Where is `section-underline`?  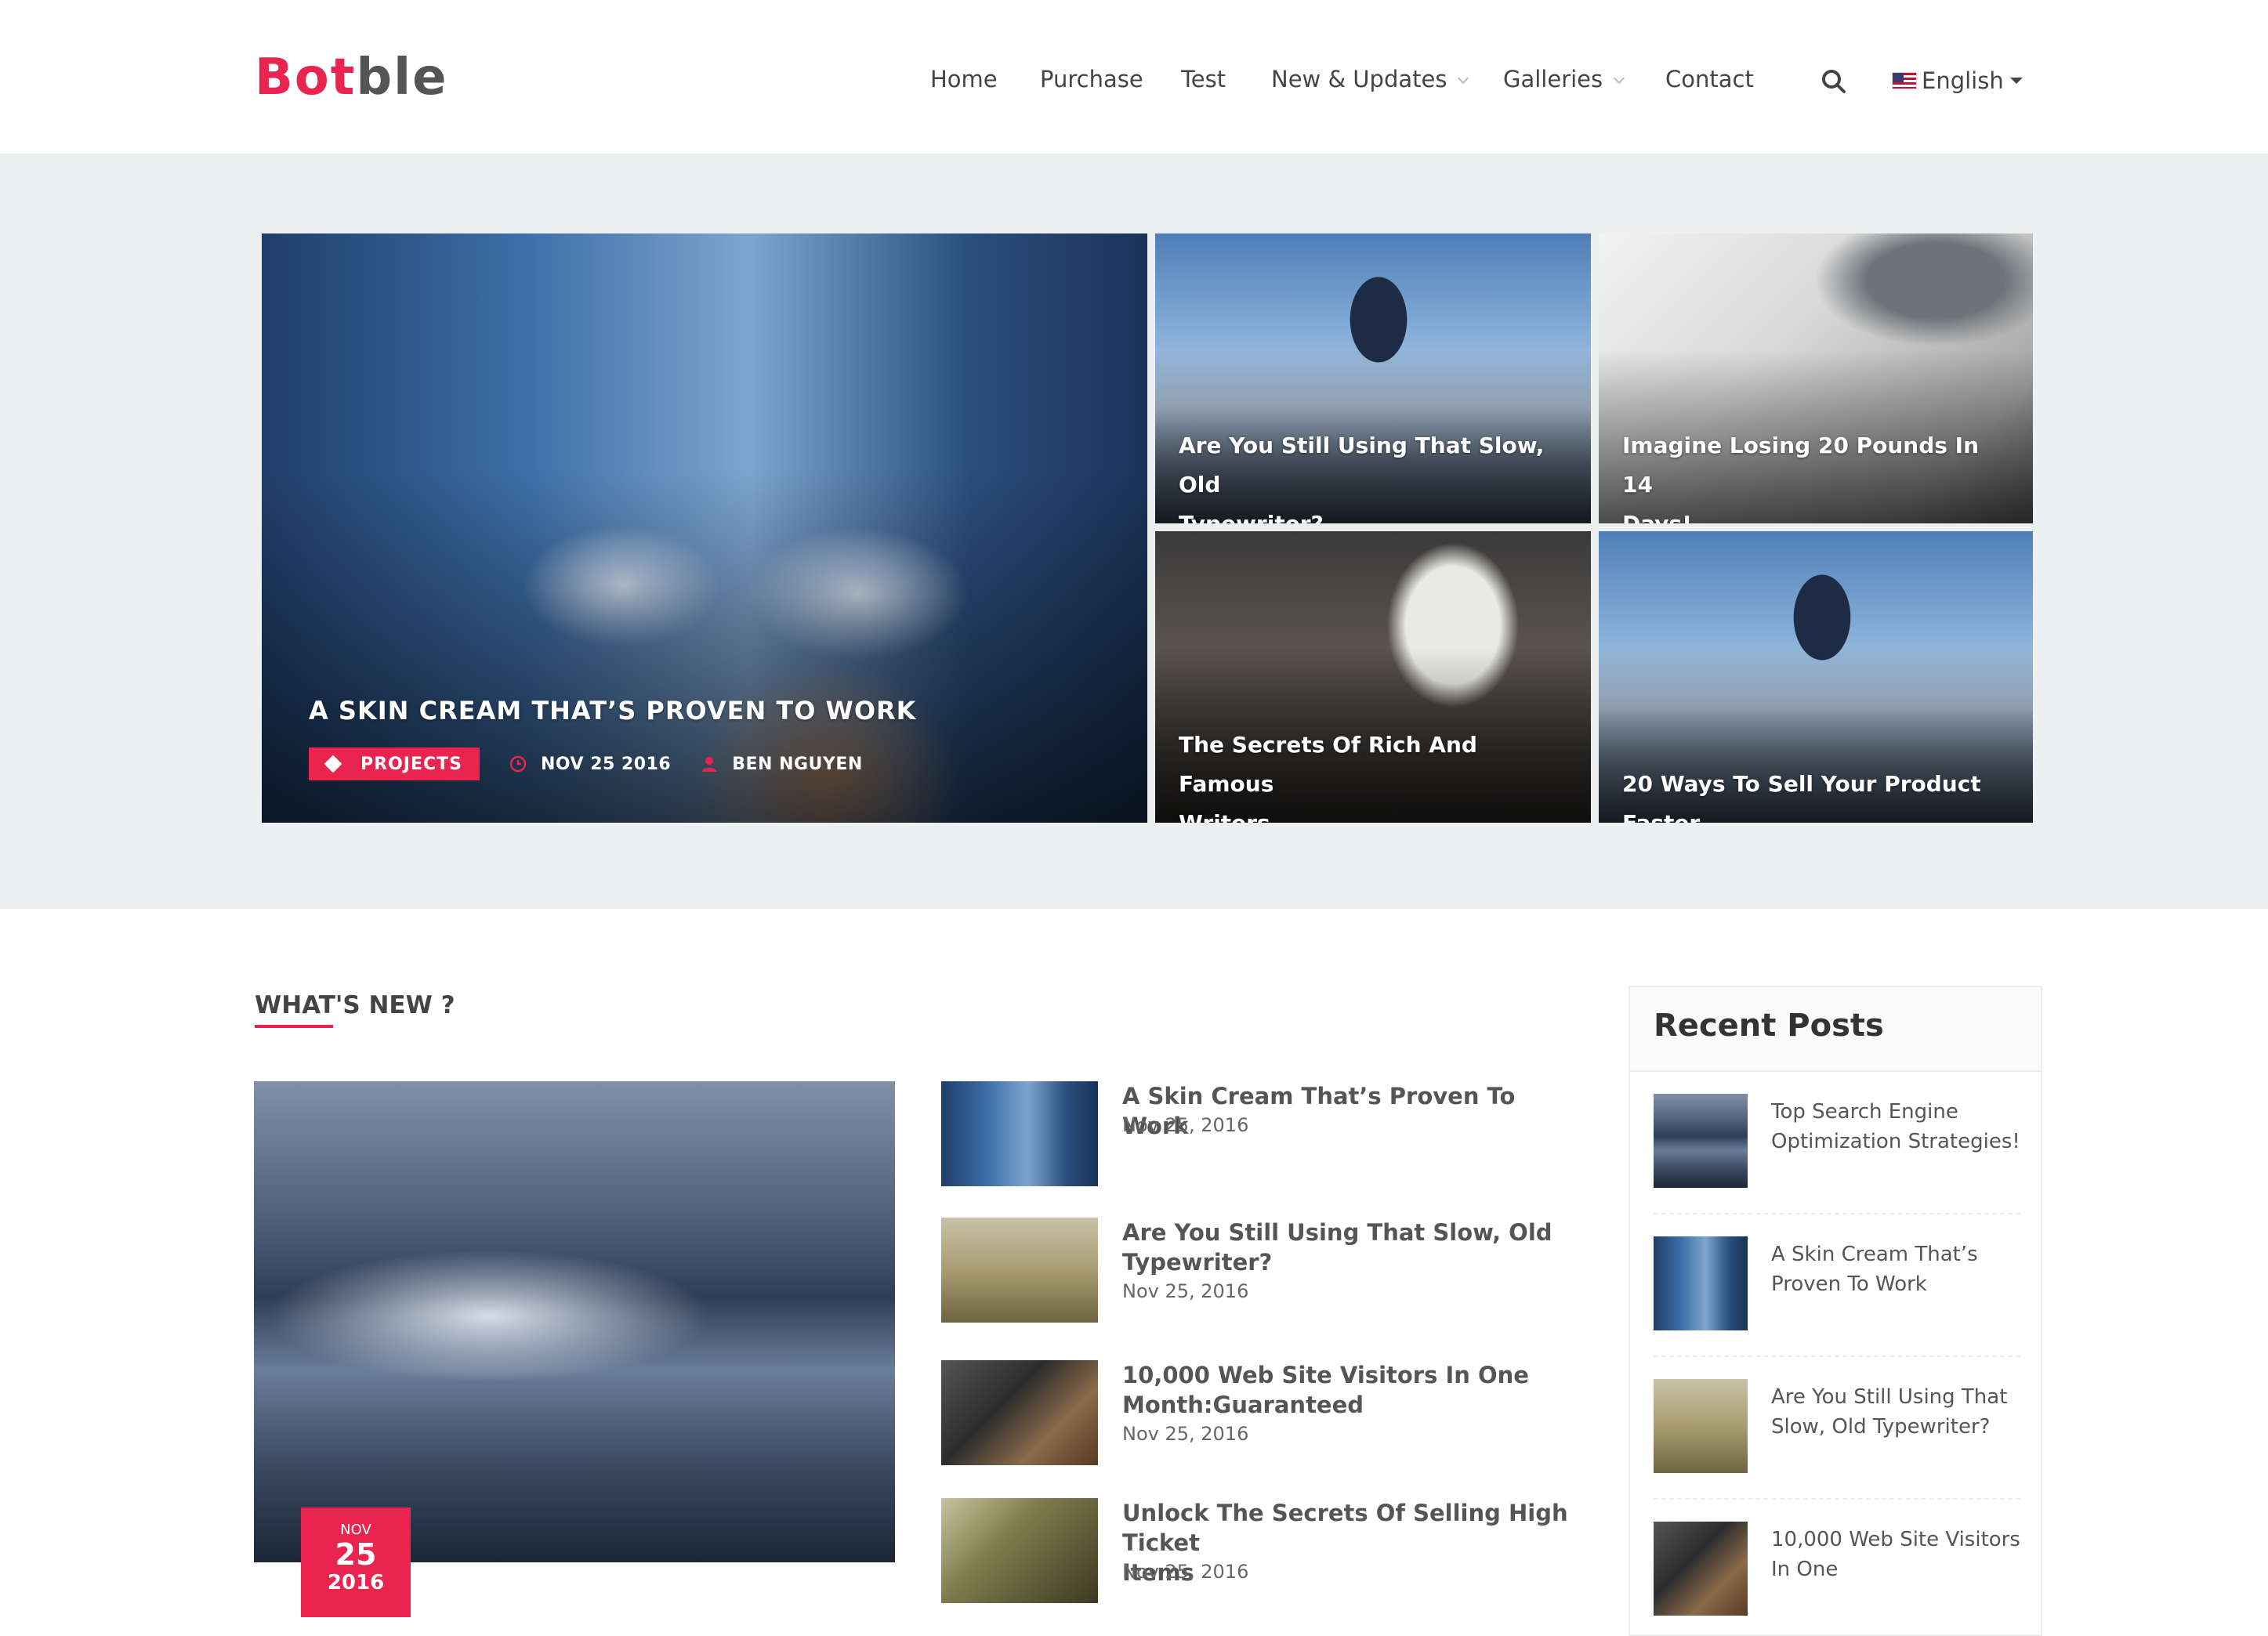 section-underline is located at coordinates (294, 1026).